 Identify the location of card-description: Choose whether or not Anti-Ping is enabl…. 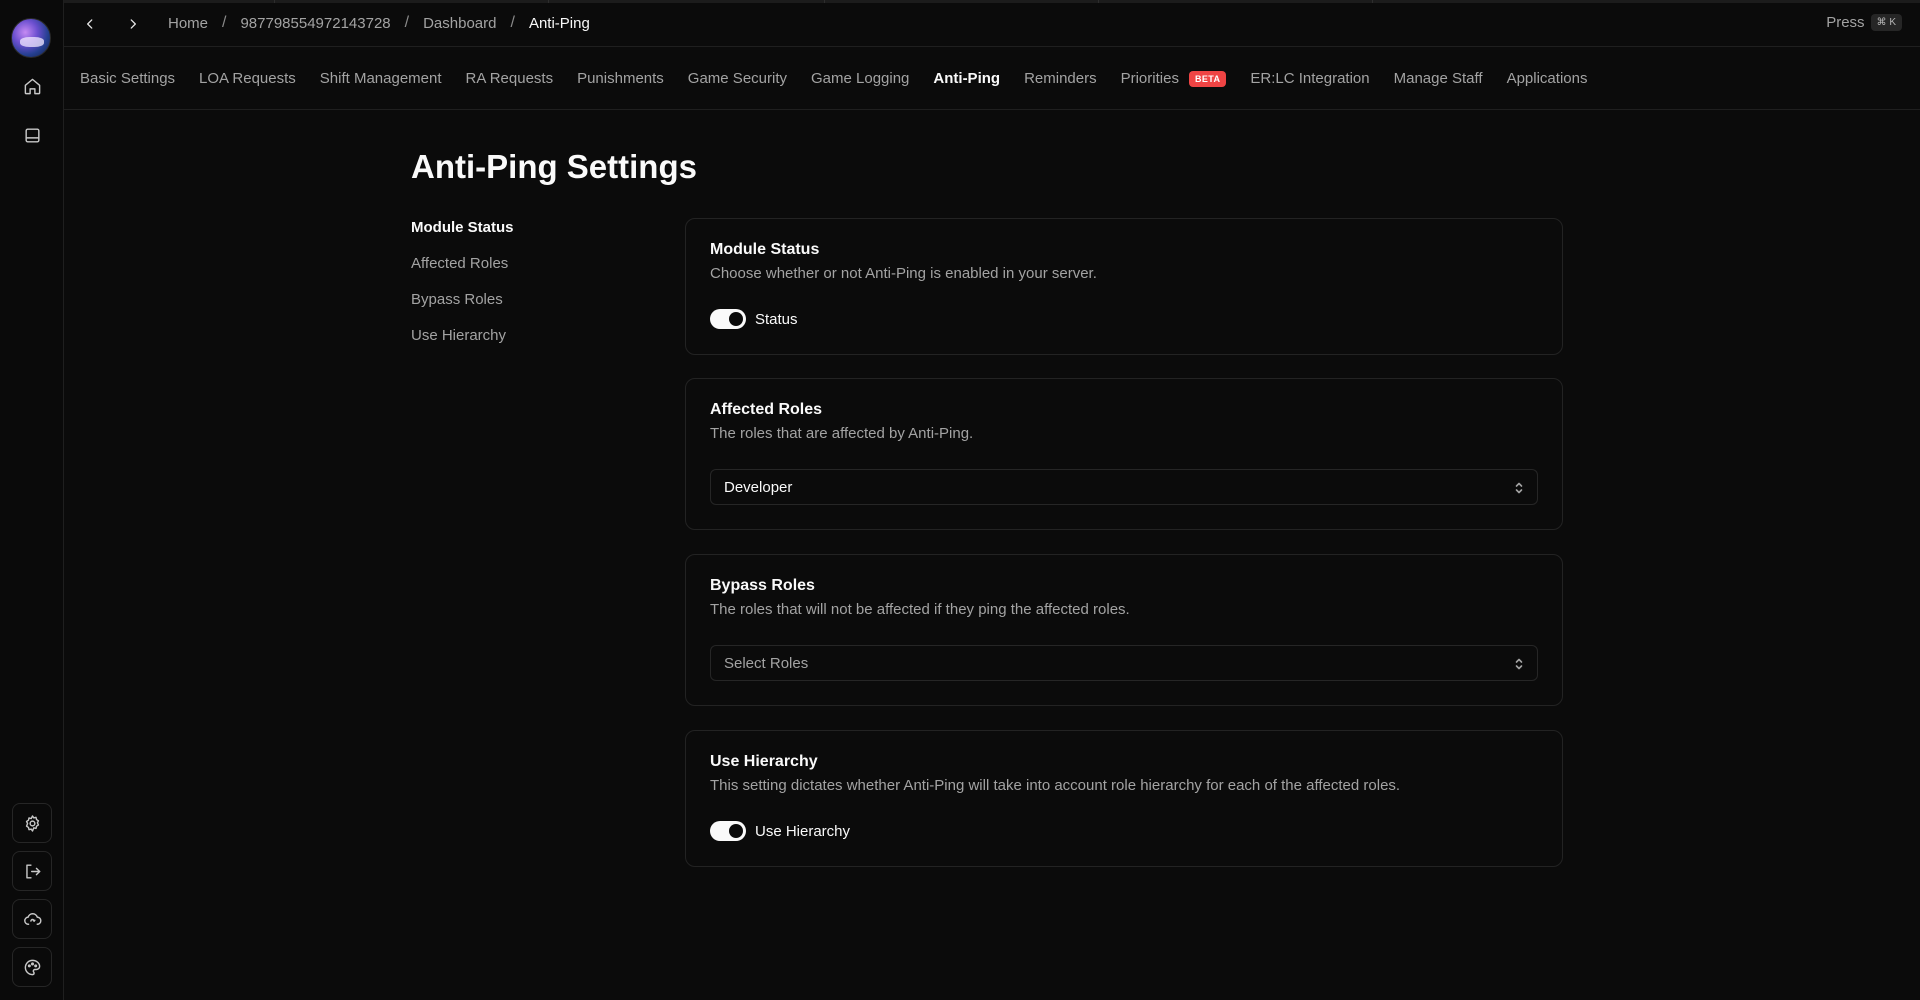
(903, 273).